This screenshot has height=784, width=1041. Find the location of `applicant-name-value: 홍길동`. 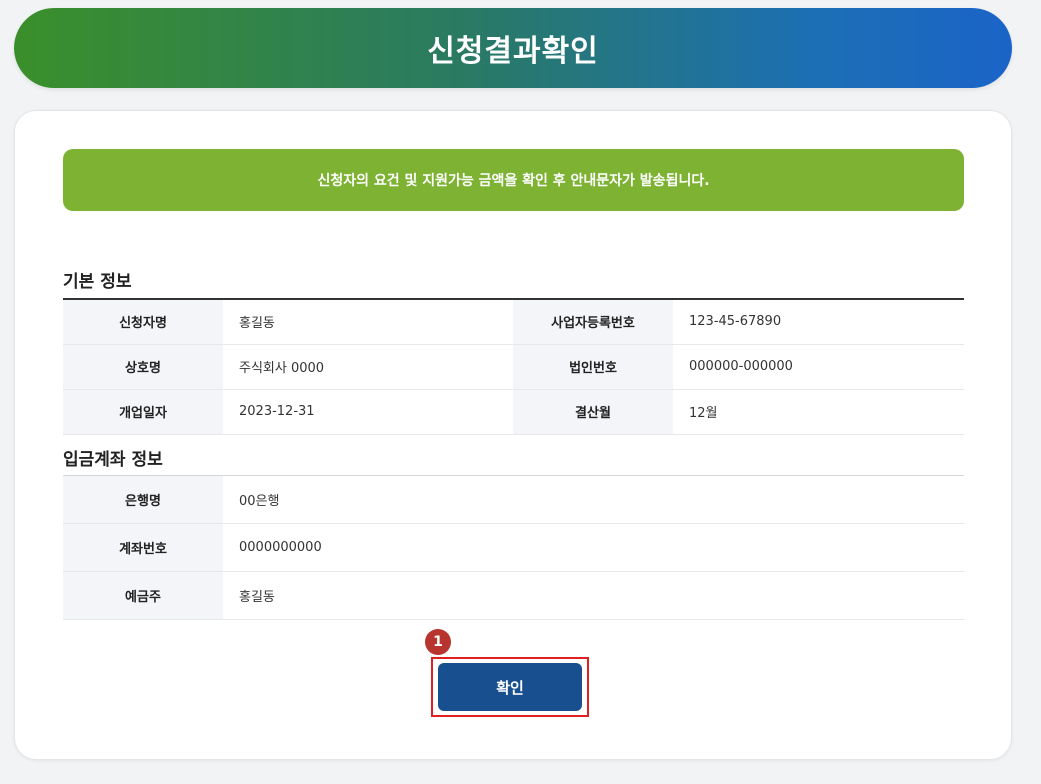

applicant-name-value: 홍길동 is located at coordinates (368, 322).